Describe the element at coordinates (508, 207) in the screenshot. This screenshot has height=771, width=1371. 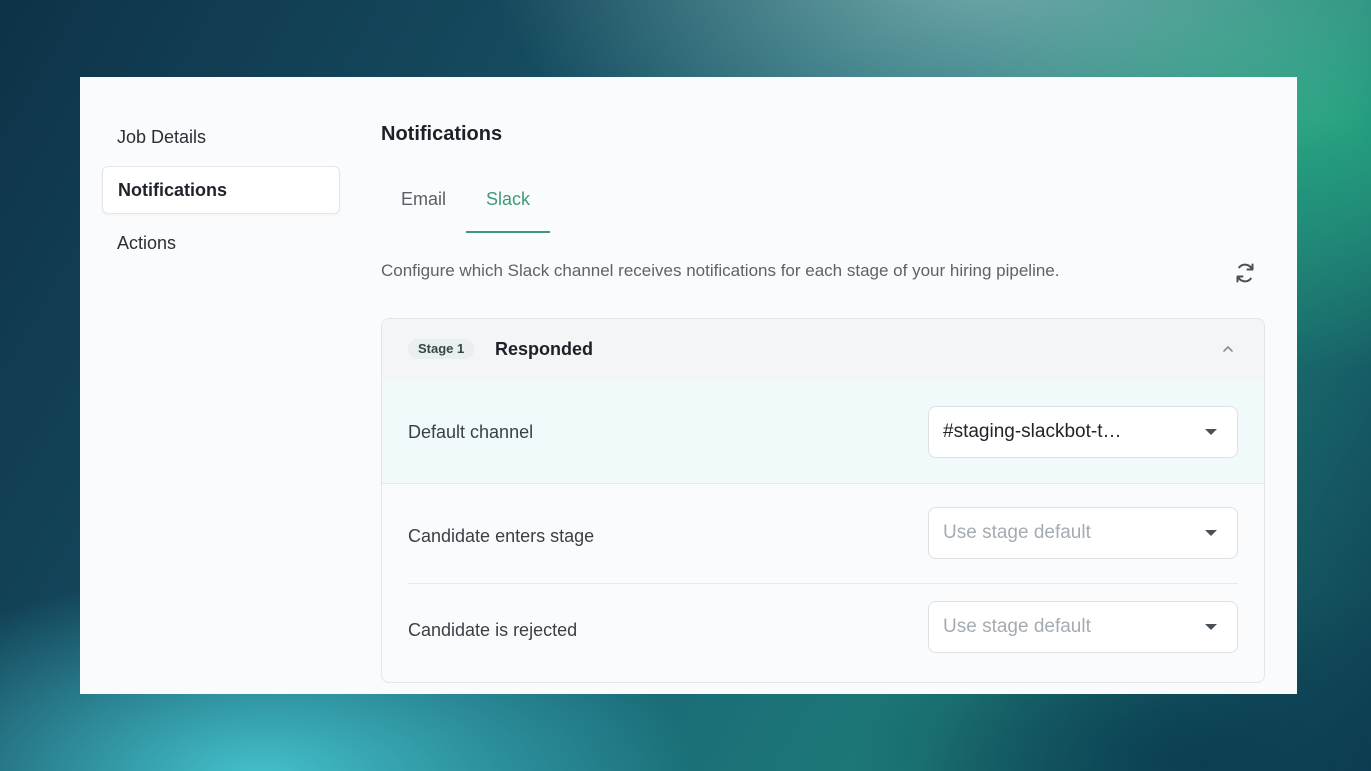
I see `tab-slack: Slack` at that location.